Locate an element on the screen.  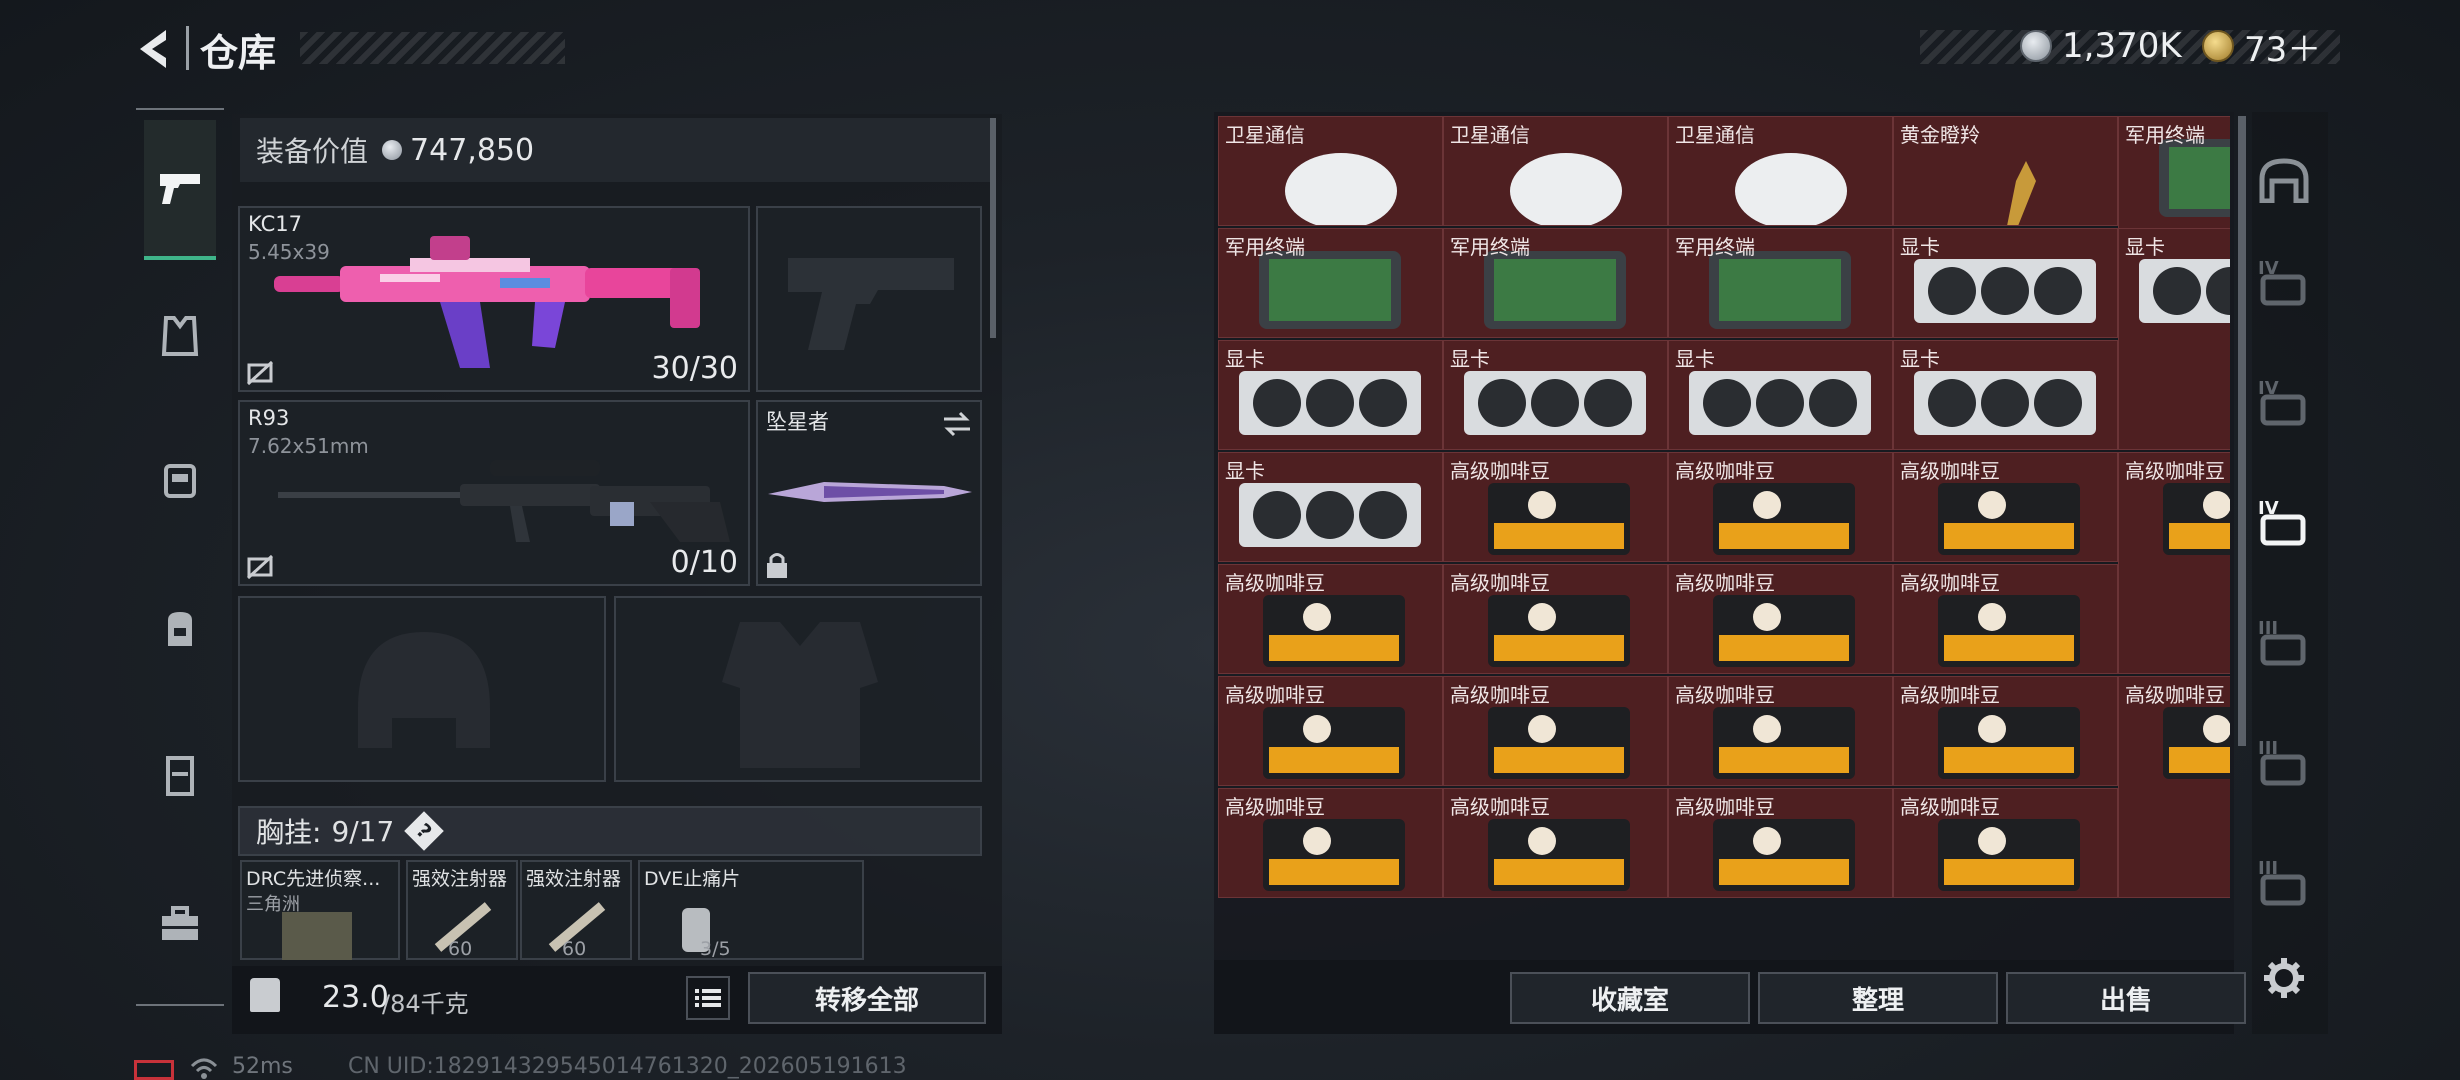
secondary-weapon-slot: R93 7.62x51mm 0/10 is located at coordinates (494, 493).